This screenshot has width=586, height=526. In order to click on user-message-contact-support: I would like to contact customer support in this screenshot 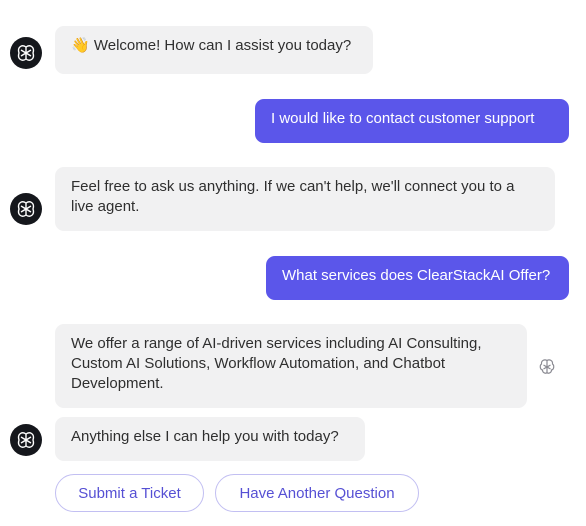, I will do `click(412, 121)`.